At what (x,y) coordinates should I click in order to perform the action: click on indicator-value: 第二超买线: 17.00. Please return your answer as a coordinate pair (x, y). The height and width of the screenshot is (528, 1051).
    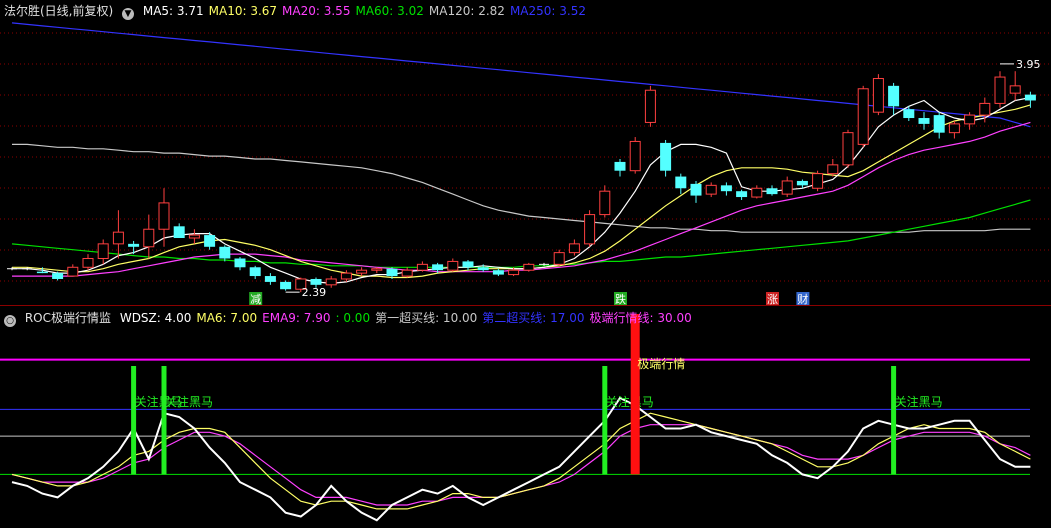
    Looking at the image, I should click on (533, 318).